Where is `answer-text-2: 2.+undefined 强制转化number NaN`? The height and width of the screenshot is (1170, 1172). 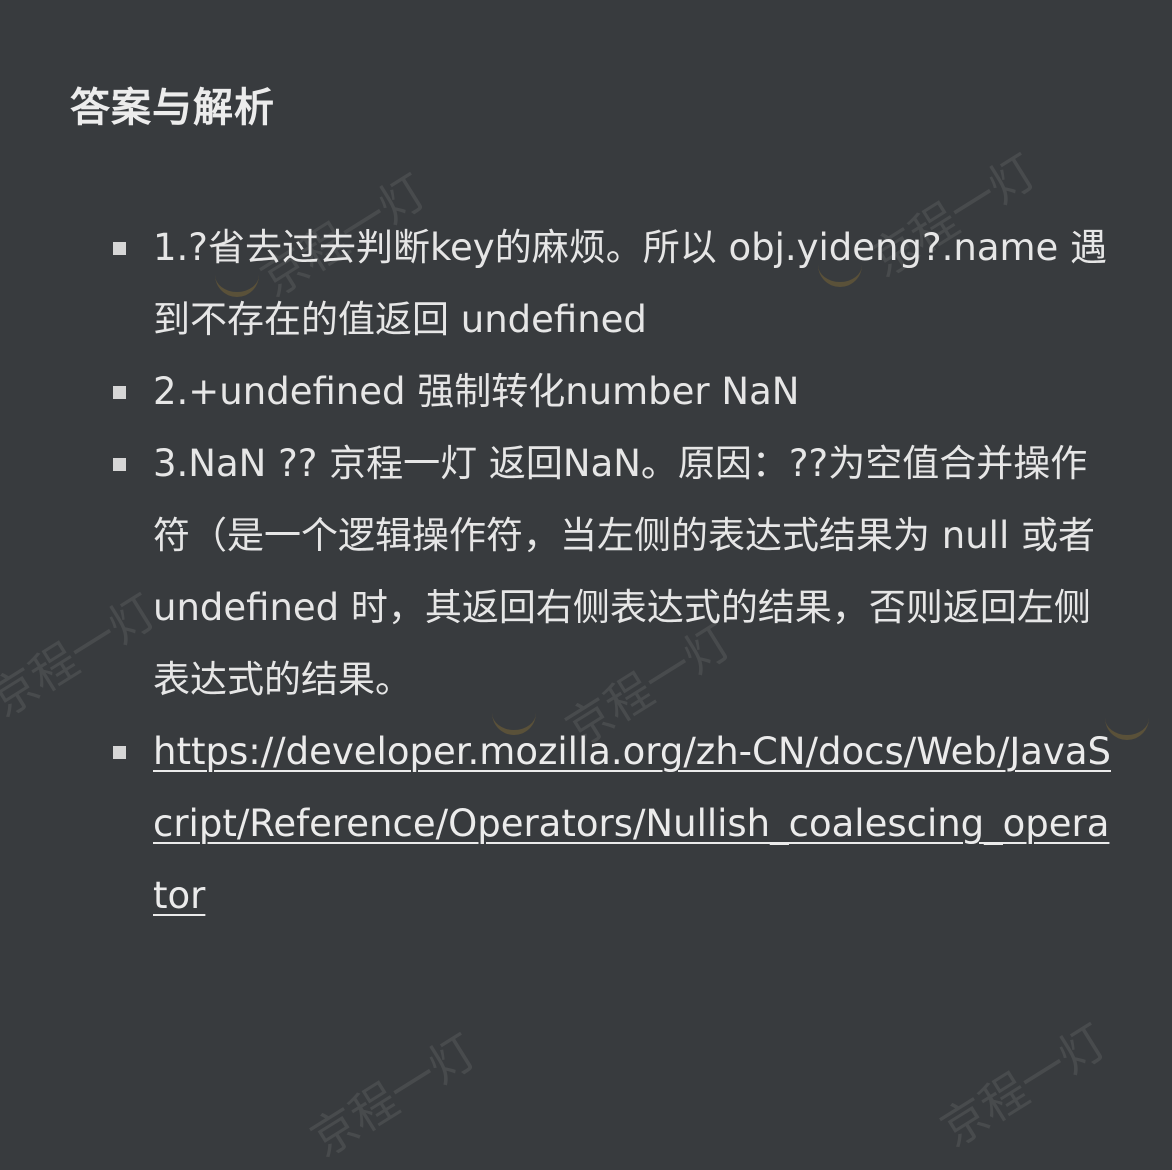 answer-text-2: 2.+undefined 强制转化number NaN is located at coordinates (476, 391).